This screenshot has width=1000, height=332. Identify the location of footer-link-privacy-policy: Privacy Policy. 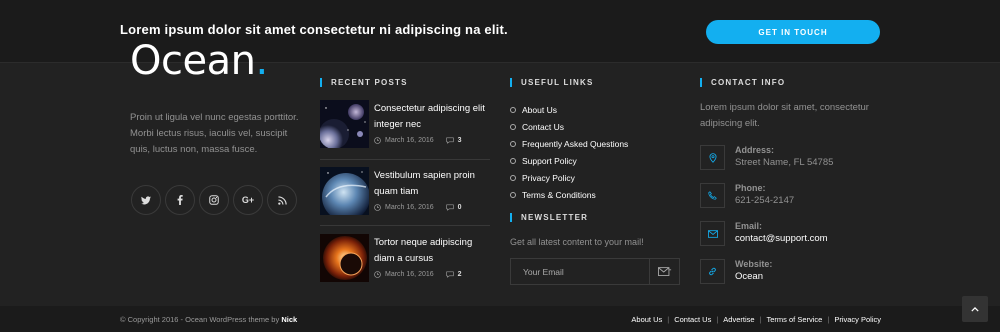
(857, 319).